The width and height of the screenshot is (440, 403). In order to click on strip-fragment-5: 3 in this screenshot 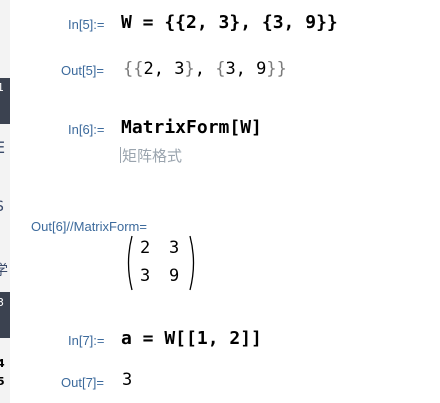, I will do `click(2, 302)`.